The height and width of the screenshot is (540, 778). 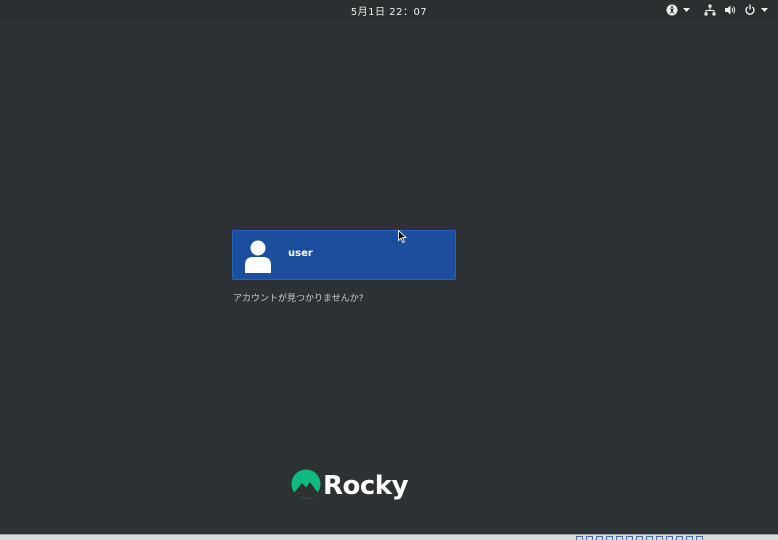 I want to click on not-listed-link: アカウントが見つかりませんか?, so click(x=298, y=297).